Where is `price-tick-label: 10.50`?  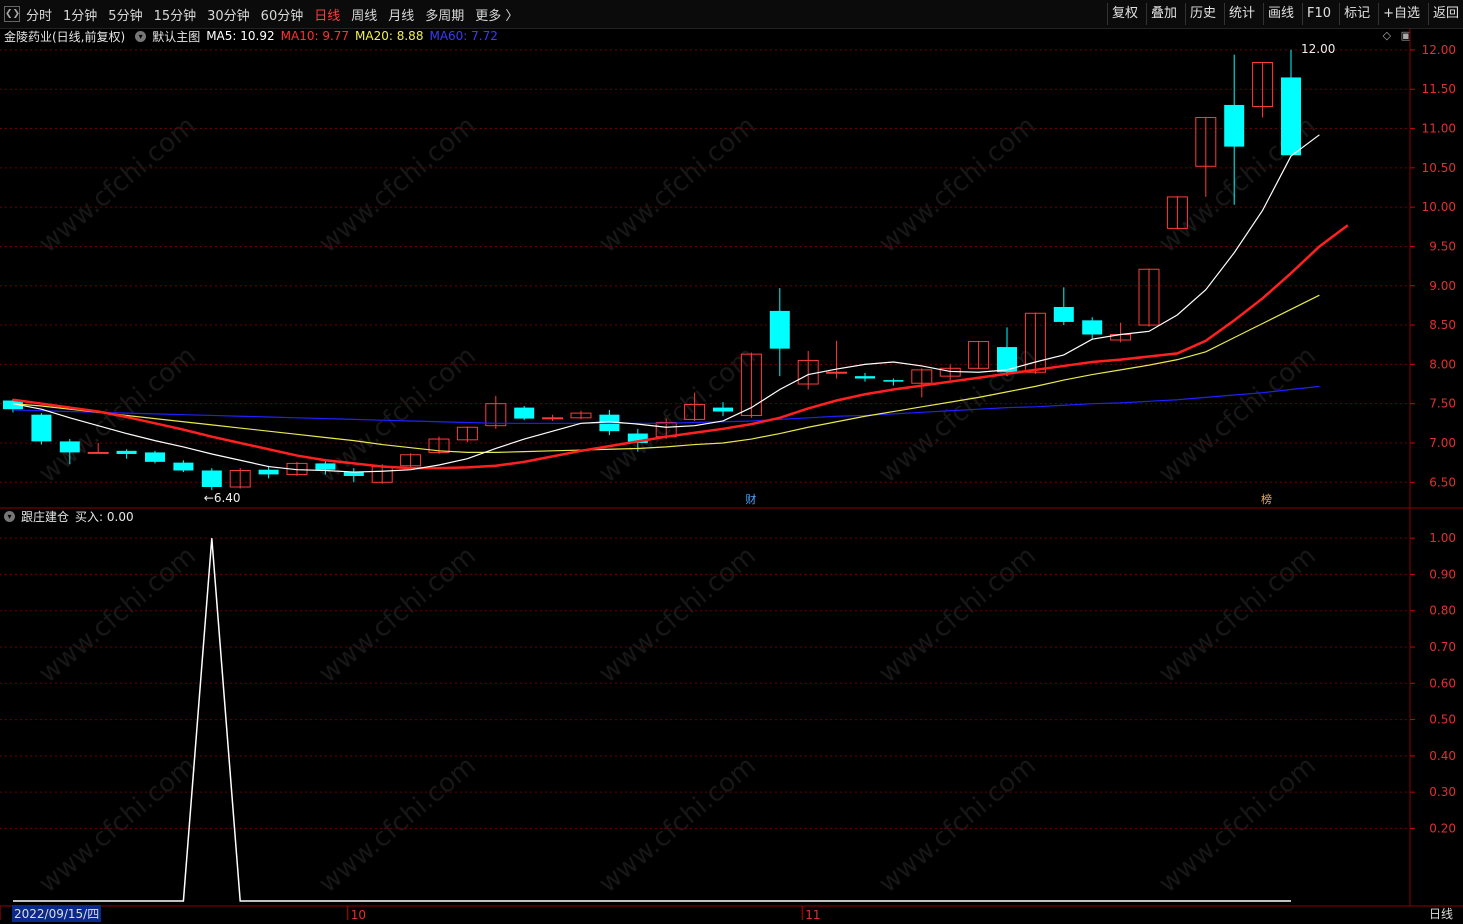 price-tick-label: 10.50 is located at coordinates (1439, 168).